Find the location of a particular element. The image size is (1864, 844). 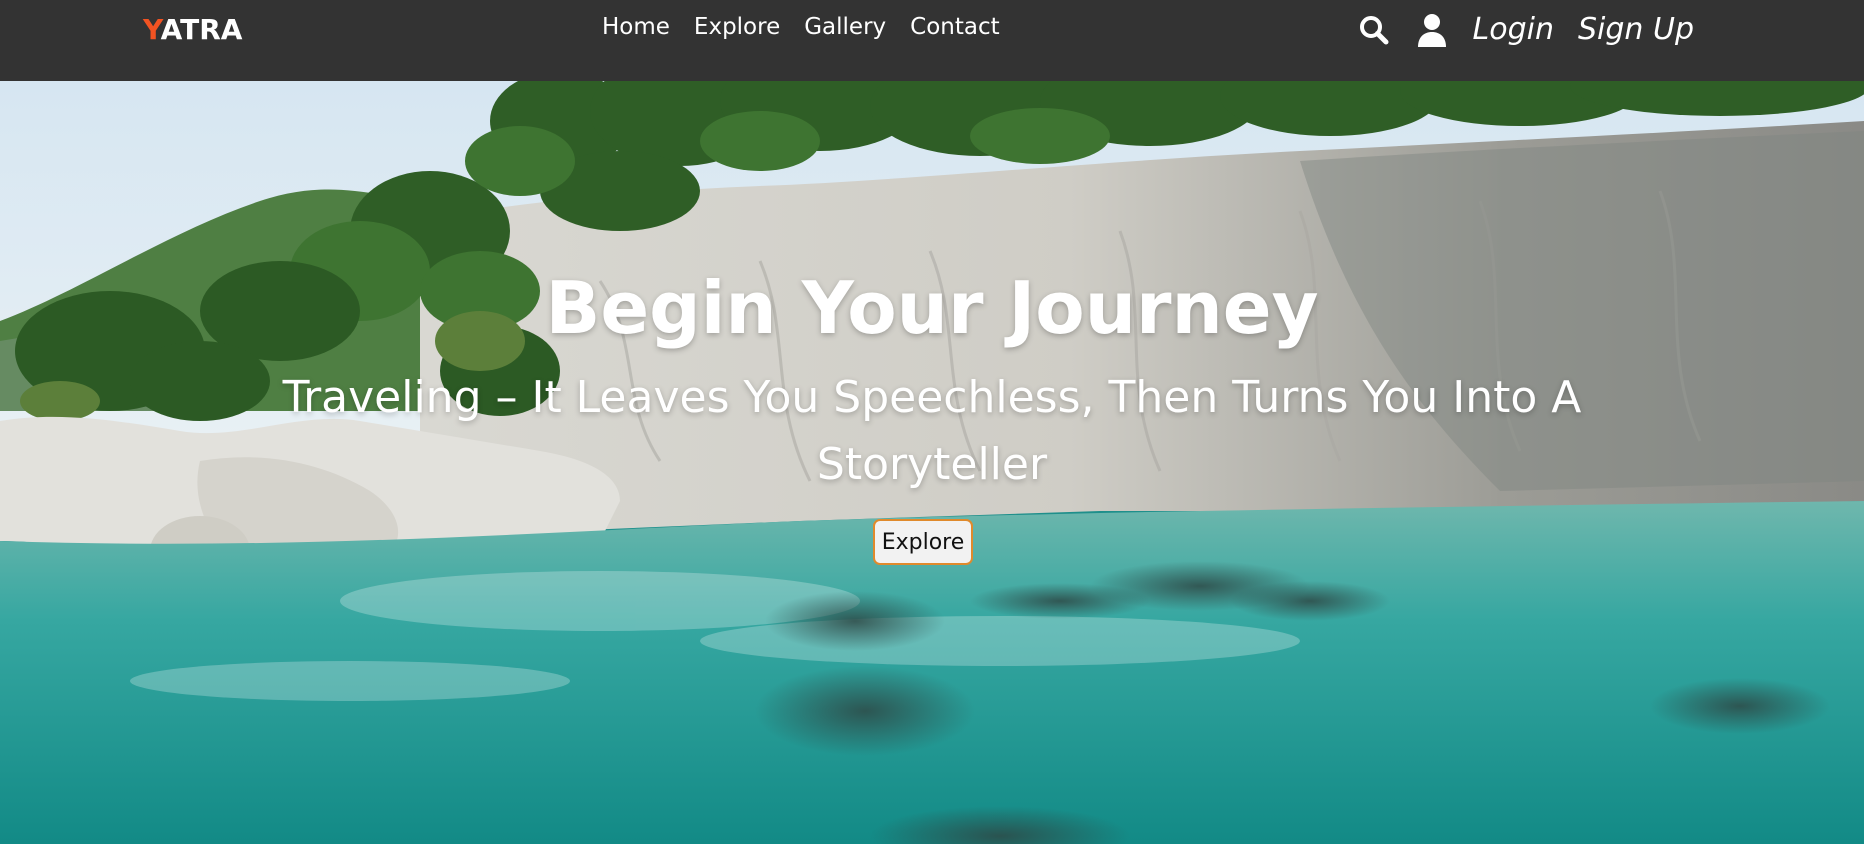

brand-logo: YATRA is located at coordinates (192, 29).